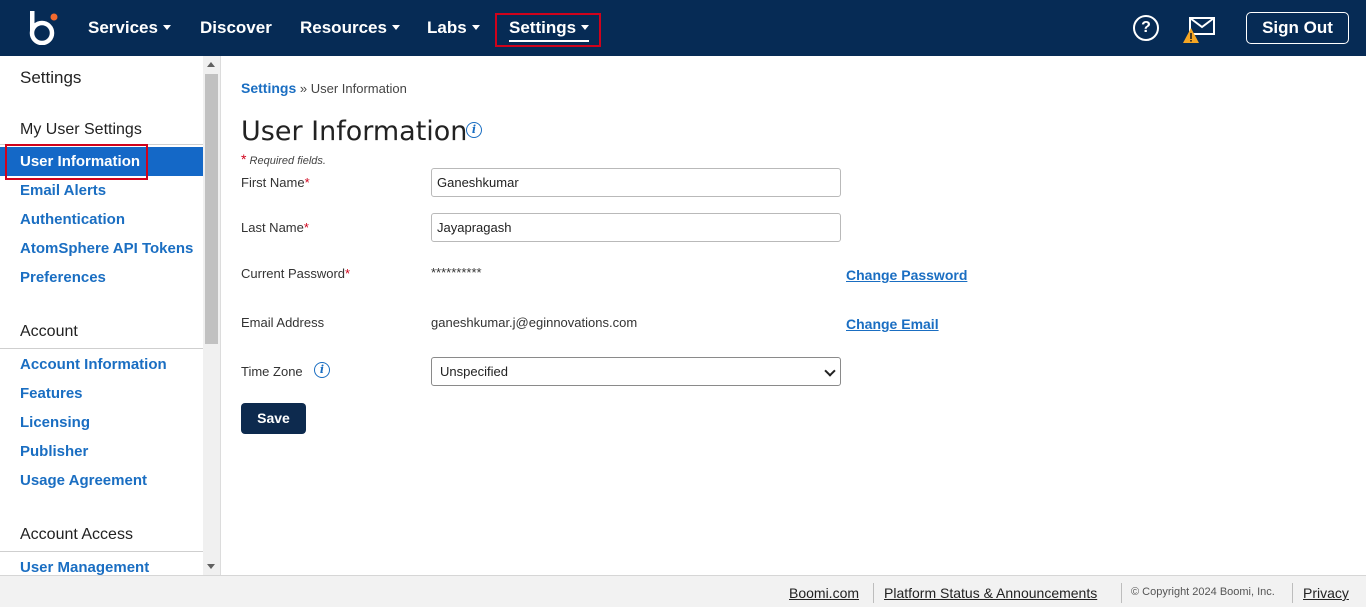  What do you see at coordinates (354, 131) in the screenshot?
I see `page-title: User Information` at bounding box center [354, 131].